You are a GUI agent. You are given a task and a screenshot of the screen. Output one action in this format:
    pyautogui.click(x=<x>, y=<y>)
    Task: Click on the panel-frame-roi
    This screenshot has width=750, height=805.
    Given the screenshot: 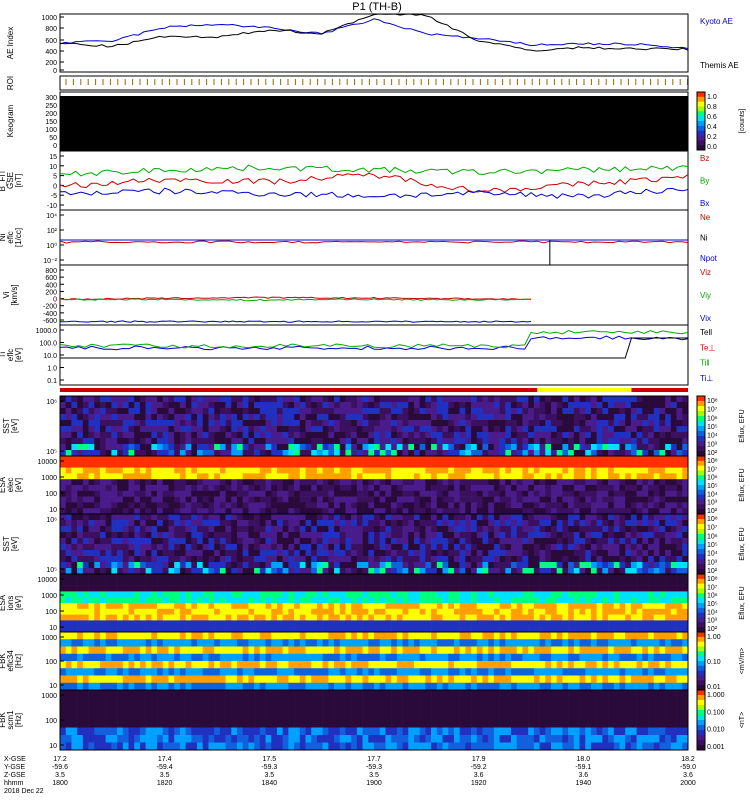 What is the action you would take?
    pyautogui.click(x=374, y=83)
    